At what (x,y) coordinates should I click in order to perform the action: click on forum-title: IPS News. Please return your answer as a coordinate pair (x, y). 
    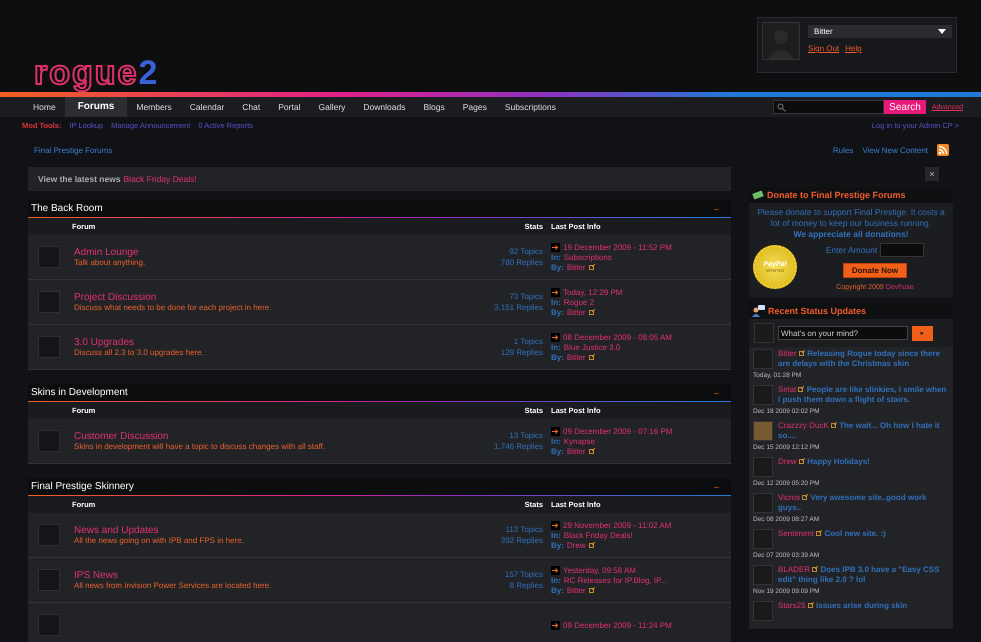
    Looking at the image, I should click on (278, 575).